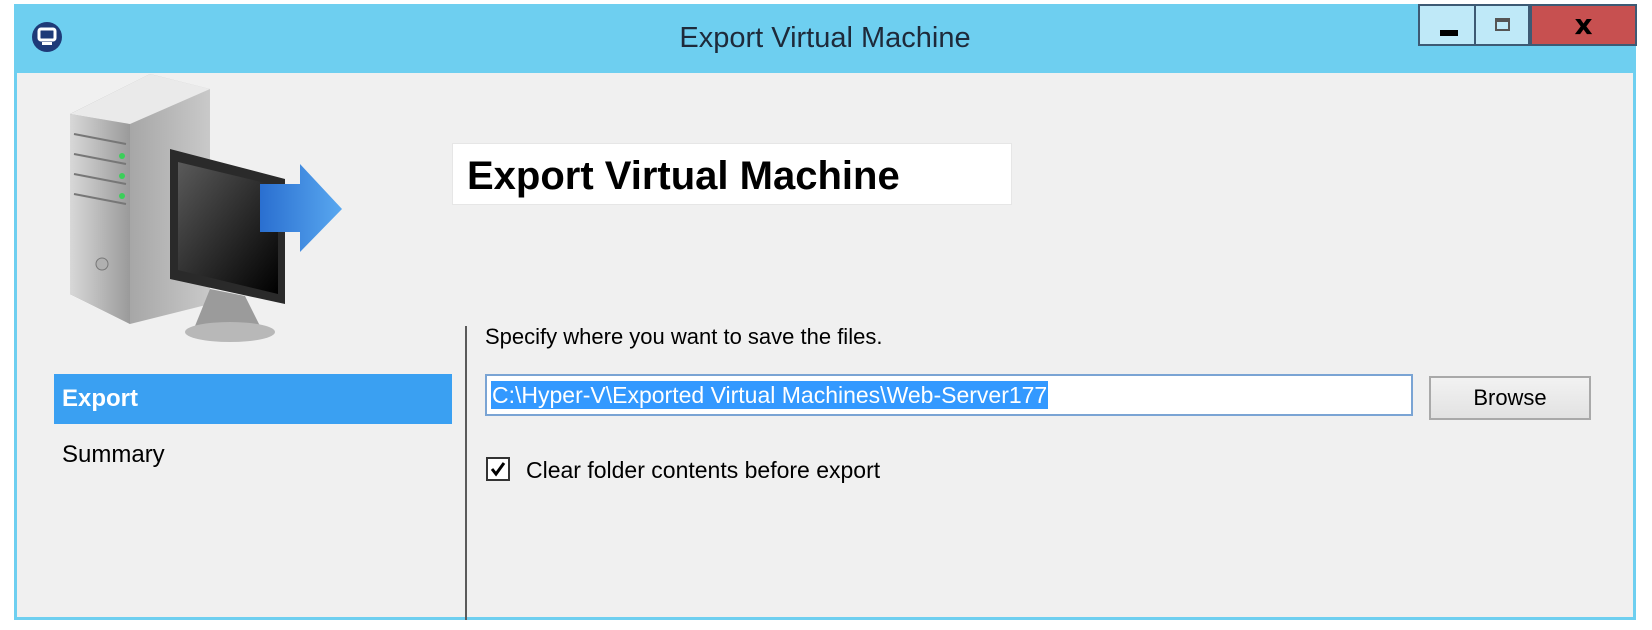  What do you see at coordinates (1449, 33) in the screenshot?
I see `minimize-icon` at bounding box center [1449, 33].